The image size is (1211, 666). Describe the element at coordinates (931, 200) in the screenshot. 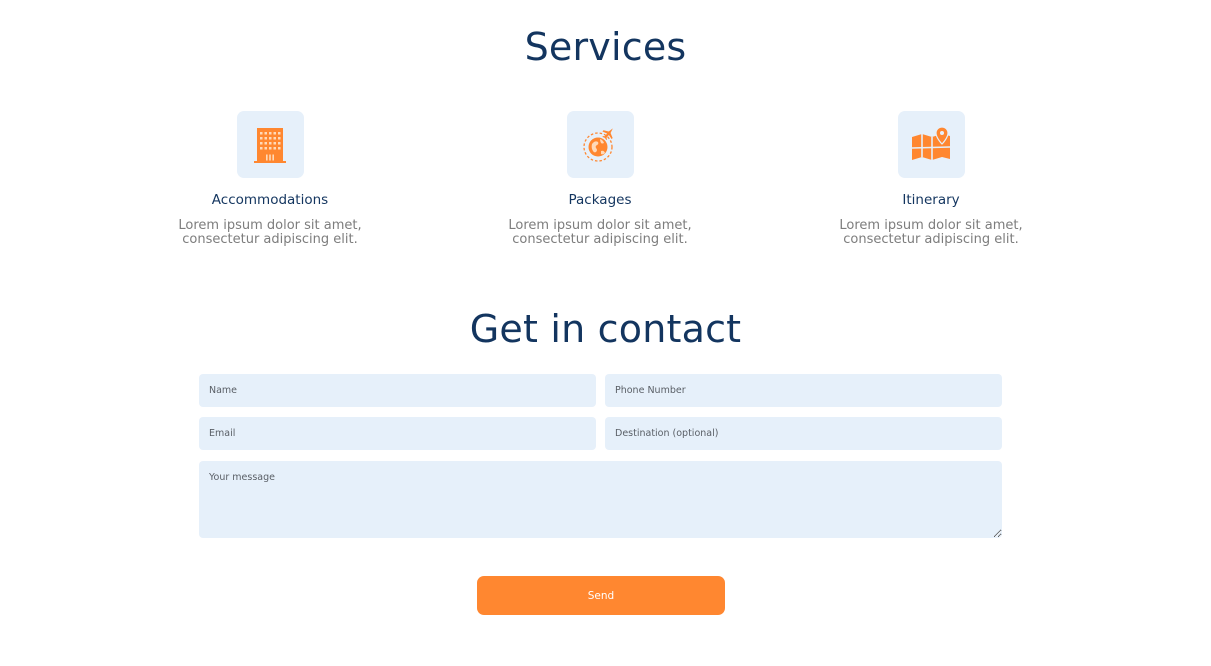

I see `service-title: Itinerary` at that location.